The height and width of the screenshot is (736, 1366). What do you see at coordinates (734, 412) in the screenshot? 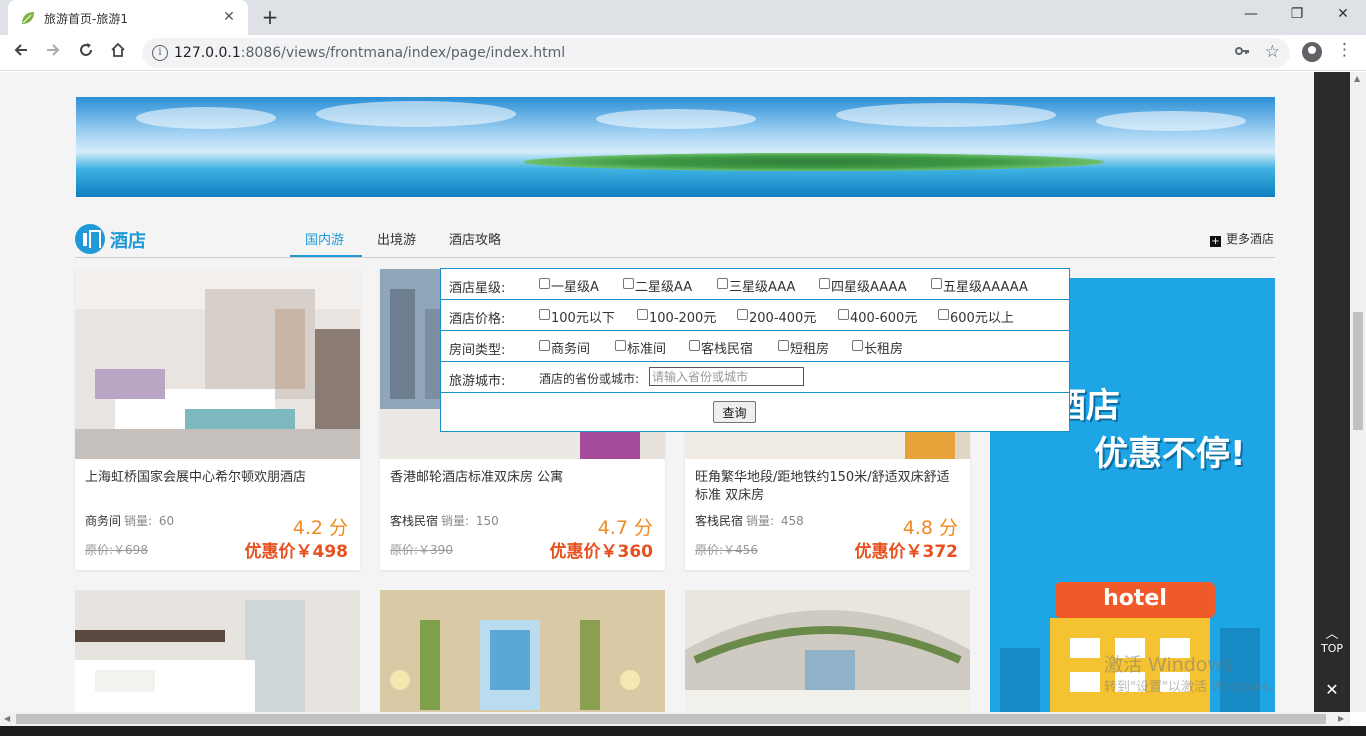
I see `query-button: 查询` at bounding box center [734, 412].